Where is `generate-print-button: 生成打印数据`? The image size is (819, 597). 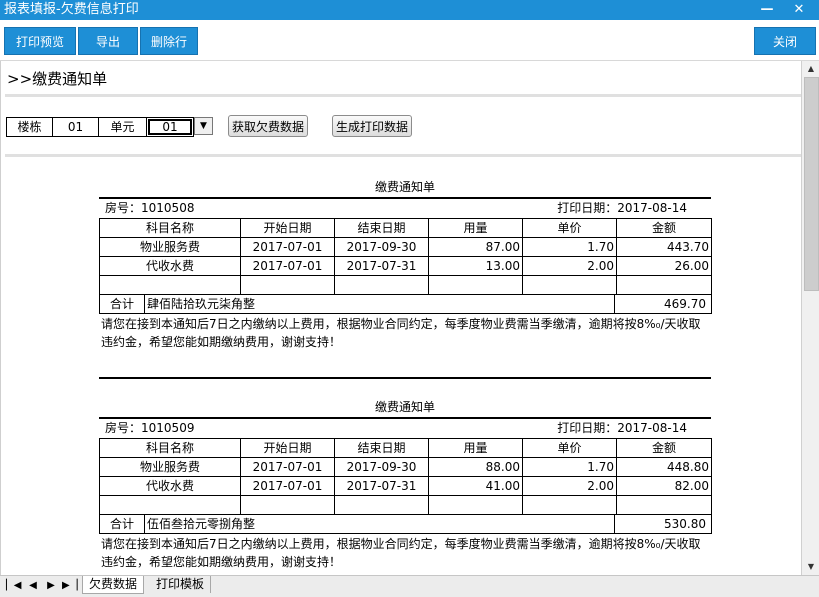
generate-print-button: 生成打印数据 is located at coordinates (372, 126).